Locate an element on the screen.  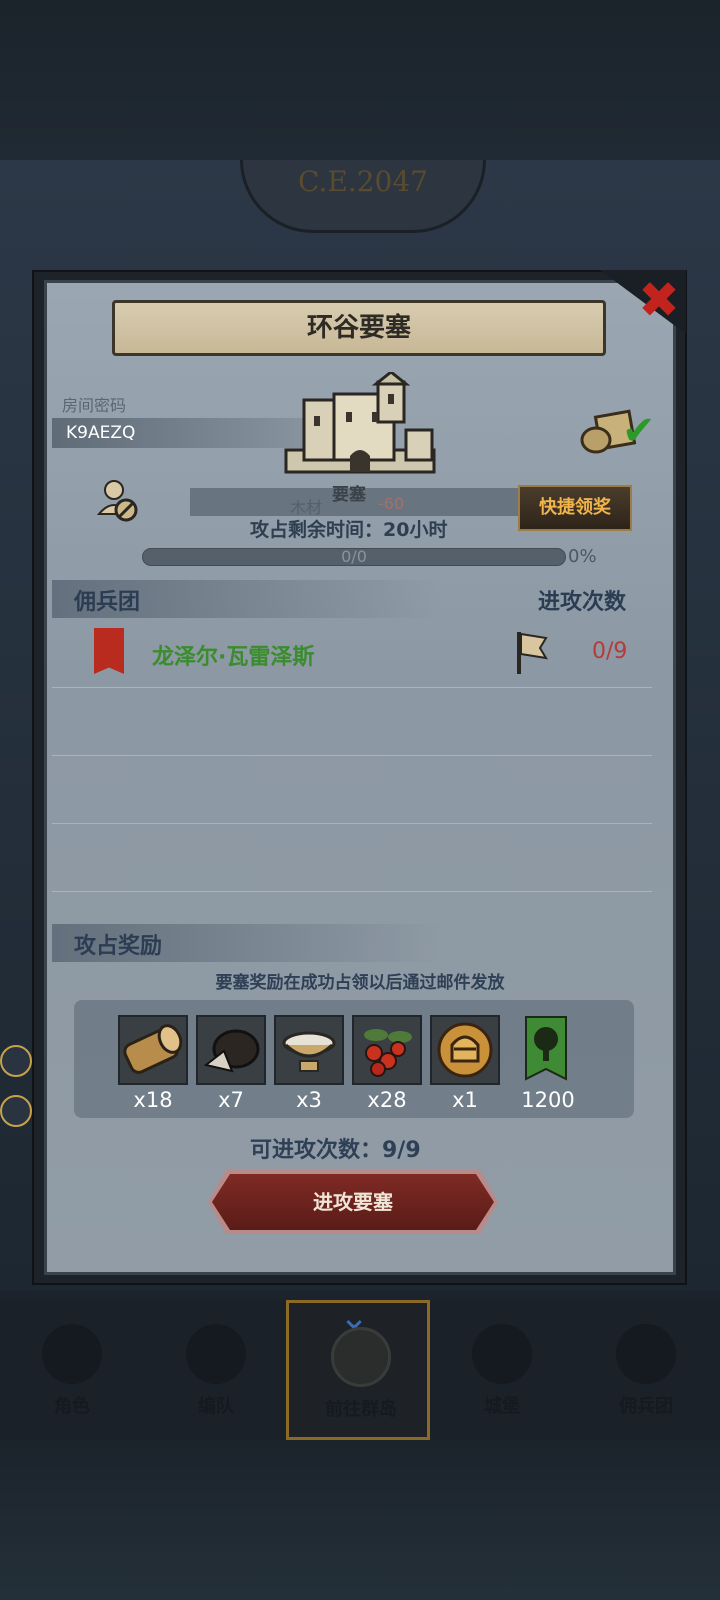
mercenary-icon is located at coordinates (646, 1354).